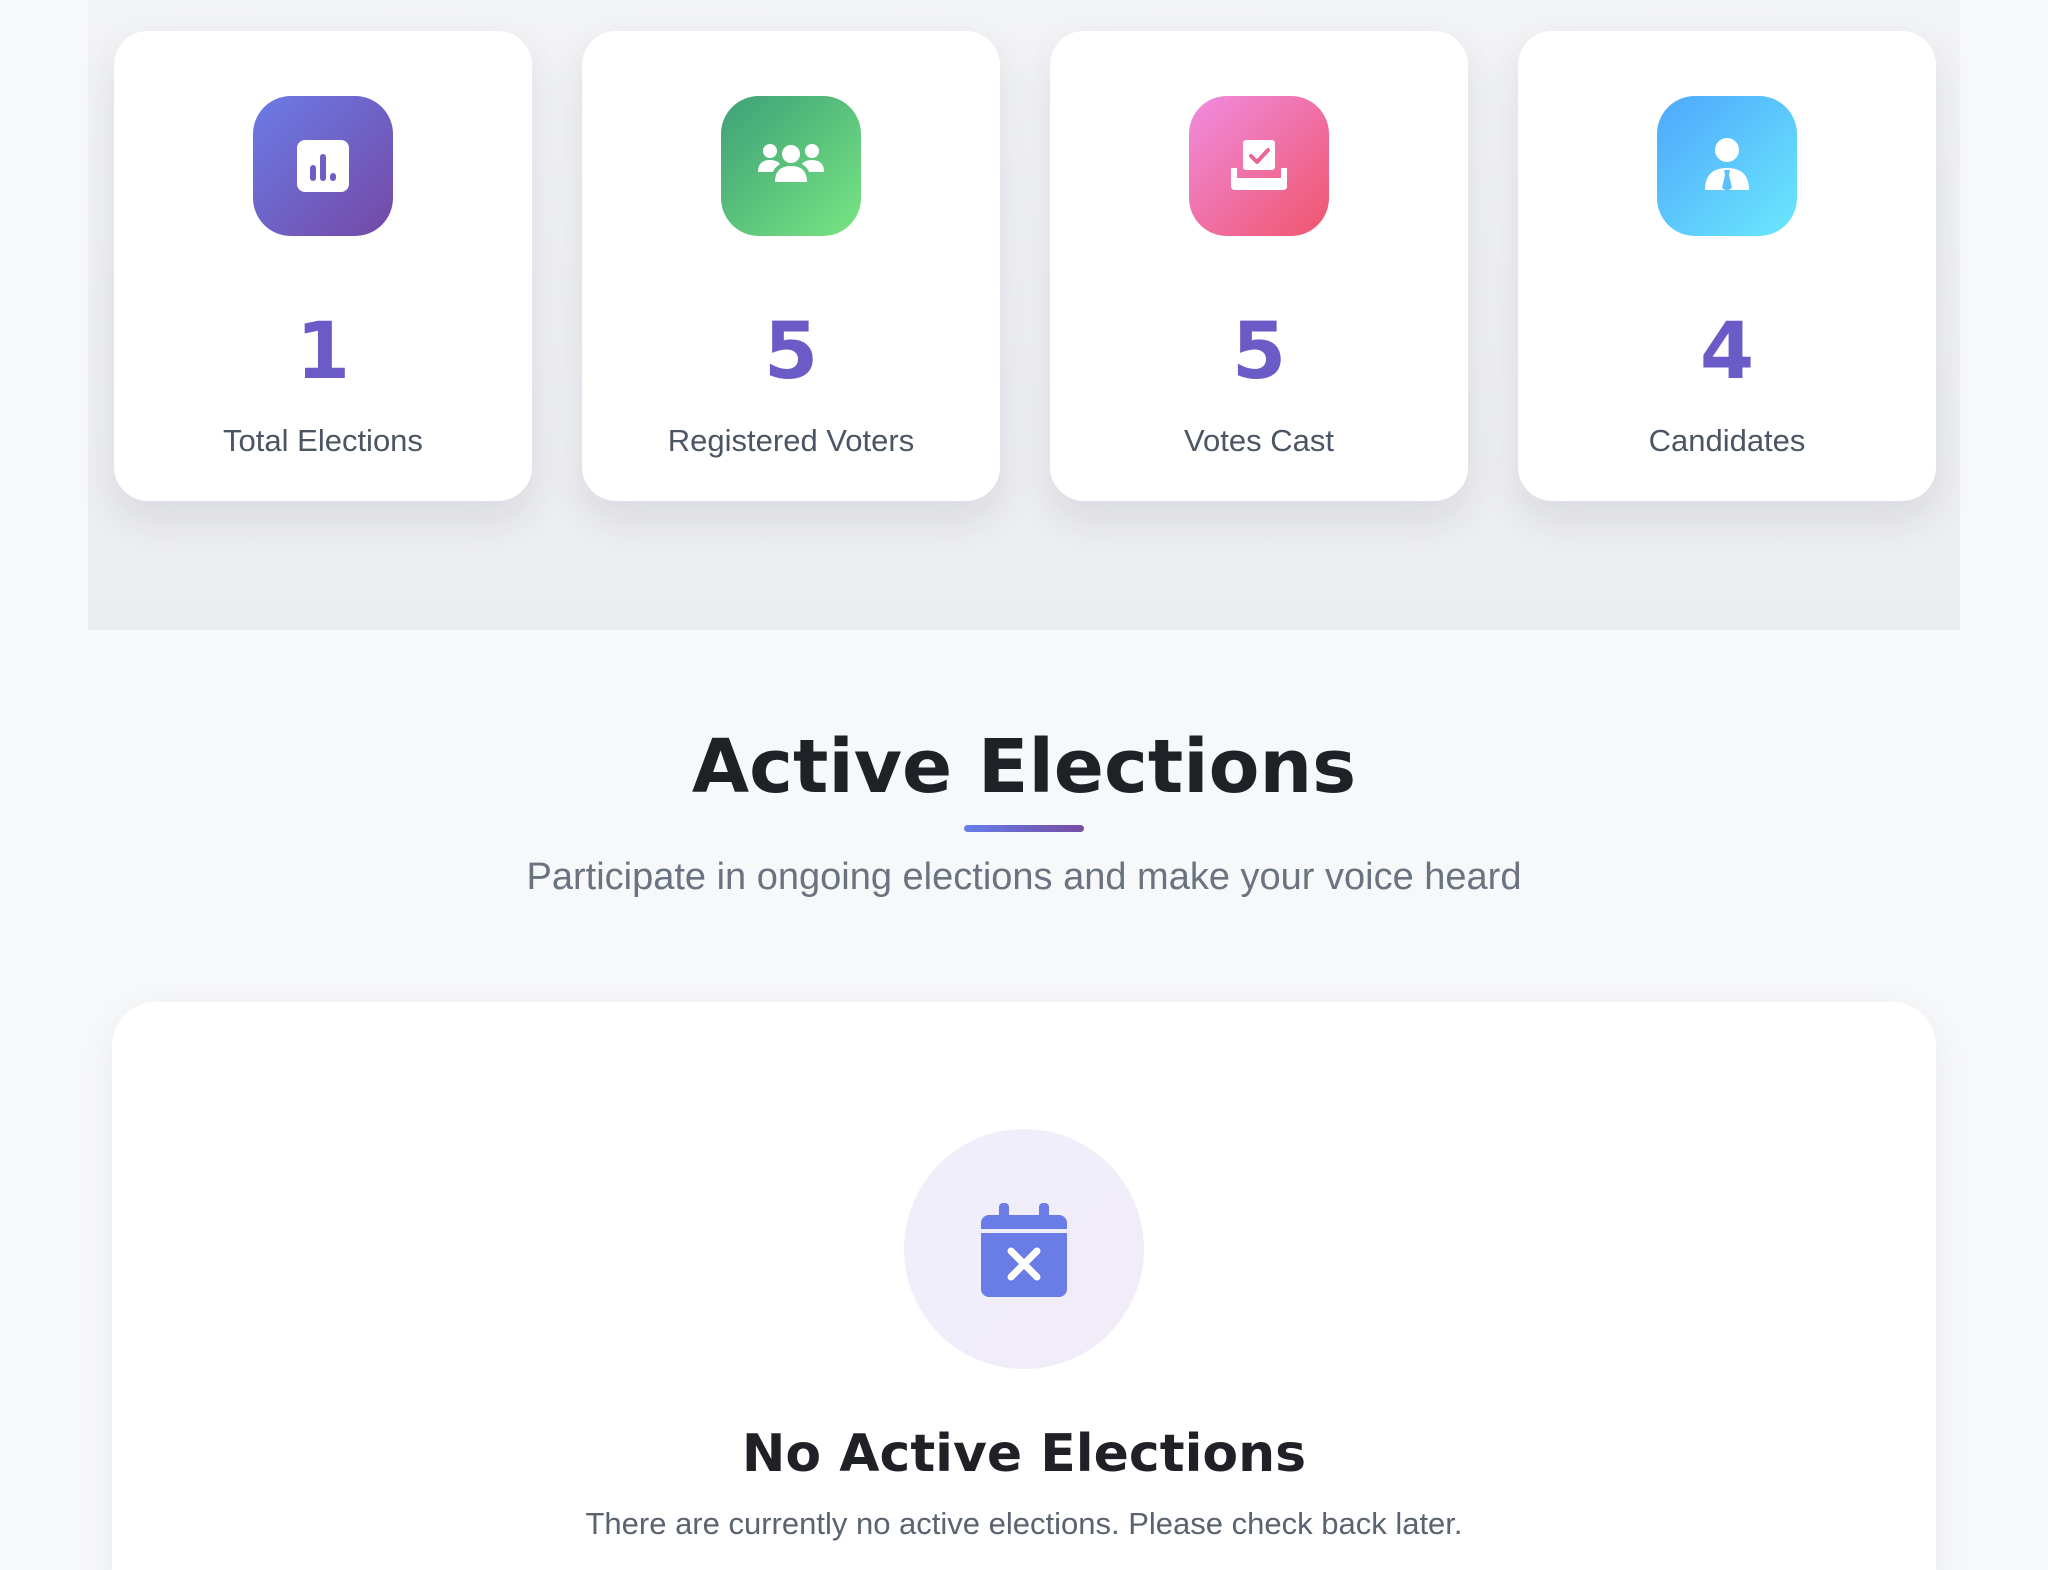 The height and width of the screenshot is (1570, 2048). Describe the element at coordinates (1259, 440) in the screenshot. I see `stat-label: Votes Cast` at that location.